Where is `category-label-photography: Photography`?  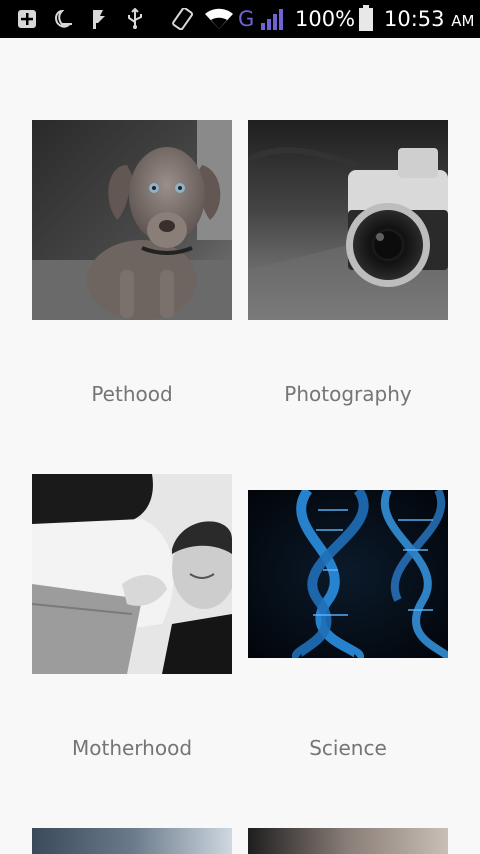
category-label-photography: Photography is located at coordinates (348, 394).